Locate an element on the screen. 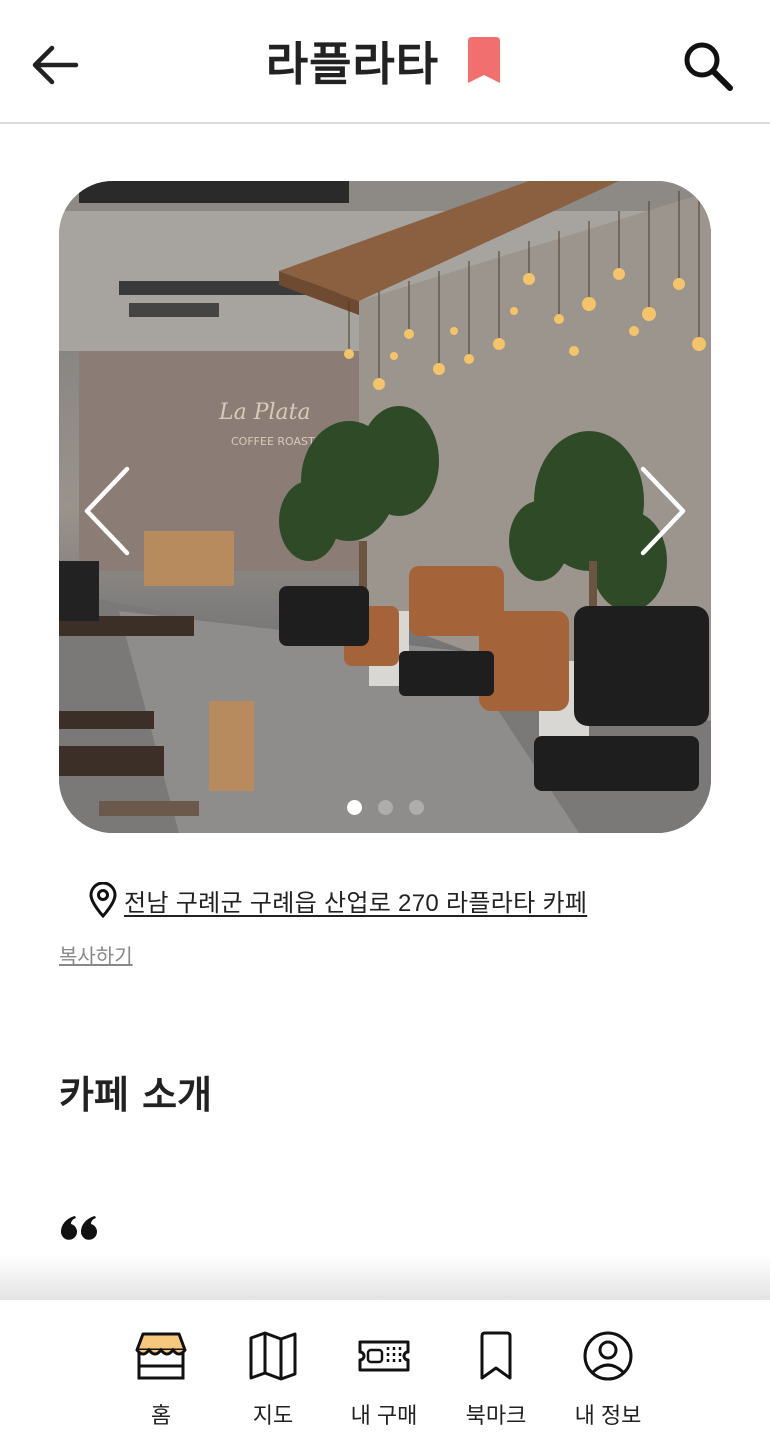 Image resolution: width=770 pixels, height=1440 pixels. bottom-navigation: 홈 지도 내 구매 북마크 내 정보 is located at coordinates (385, 1370).